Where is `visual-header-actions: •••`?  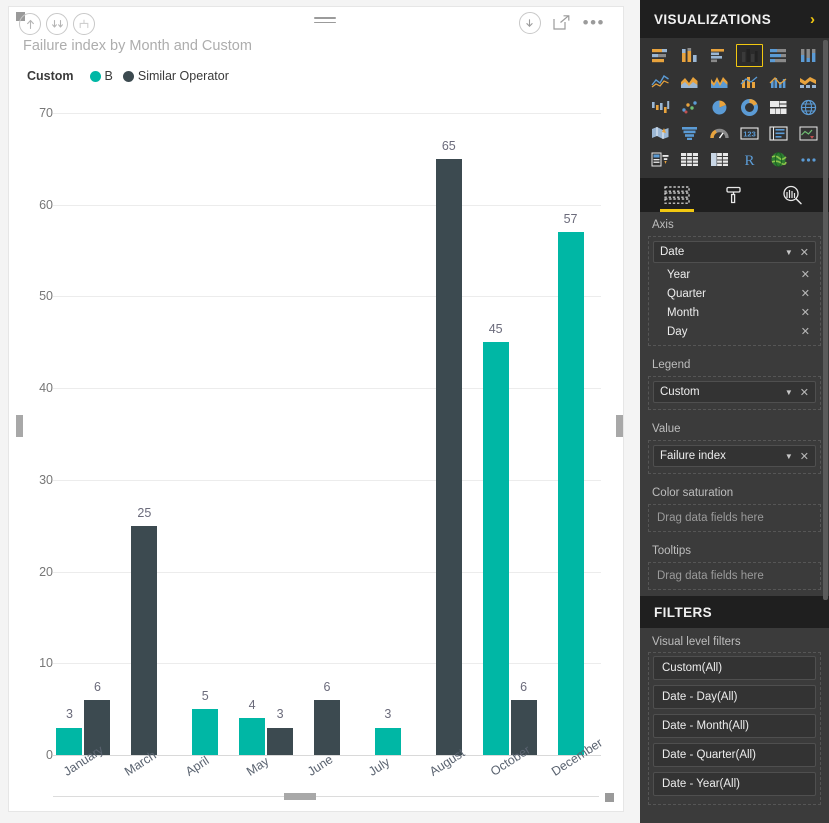
visual-header-actions: ••• is located at coordinates (561, 23).